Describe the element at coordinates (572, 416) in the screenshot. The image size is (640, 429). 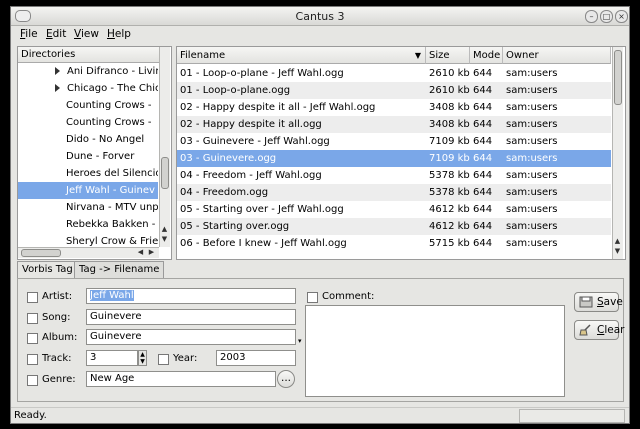
I see `progress-box` at that location.